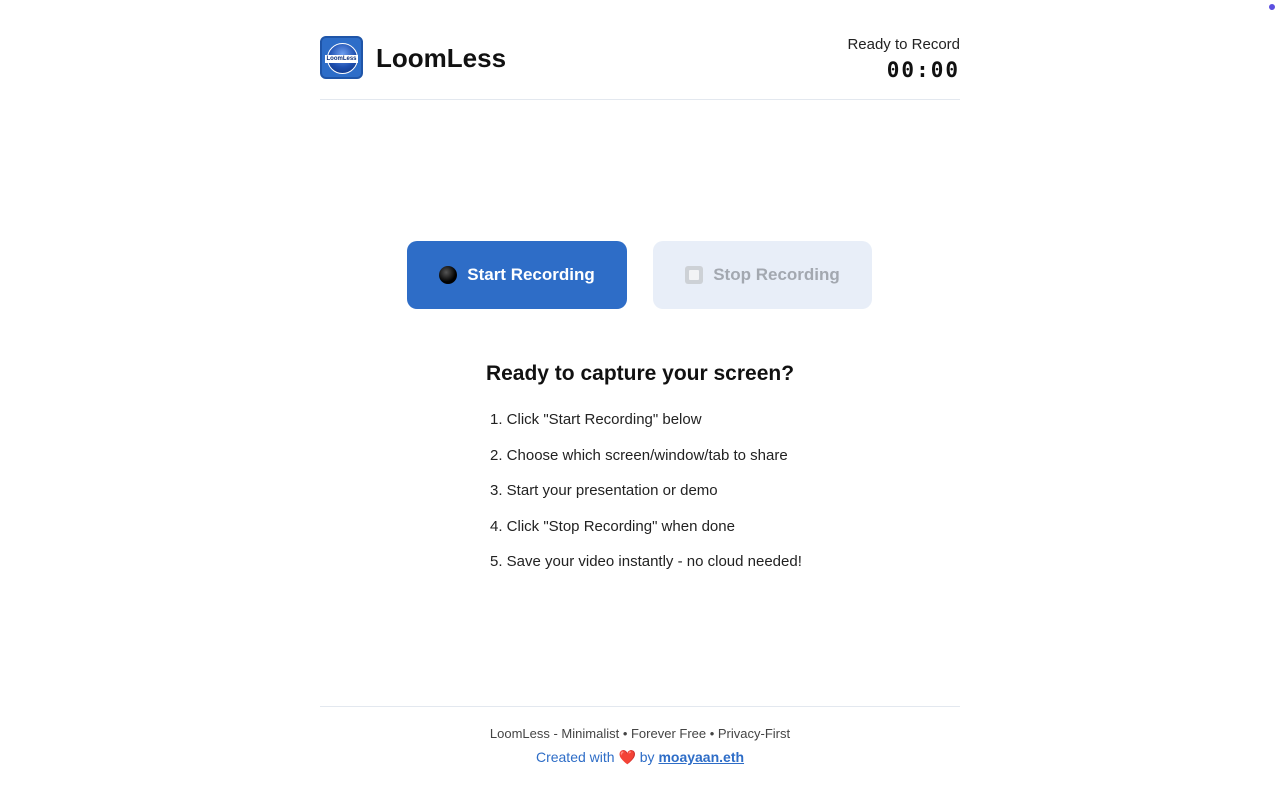 This screenshot has width=1280, height=800. I want to click on recording-status: Ready to Record 00:00, so click(903, 59).